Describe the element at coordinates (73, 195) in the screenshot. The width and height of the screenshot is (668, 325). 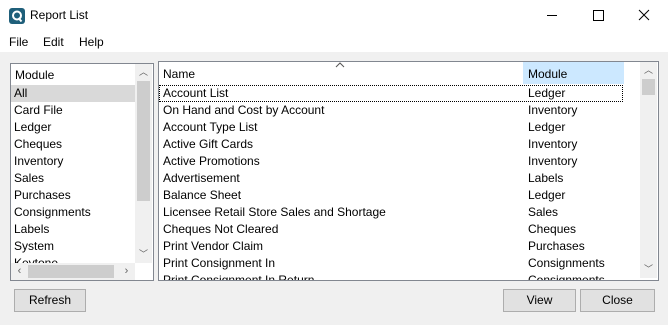
I see `module-list-item: Purchases` at that location.